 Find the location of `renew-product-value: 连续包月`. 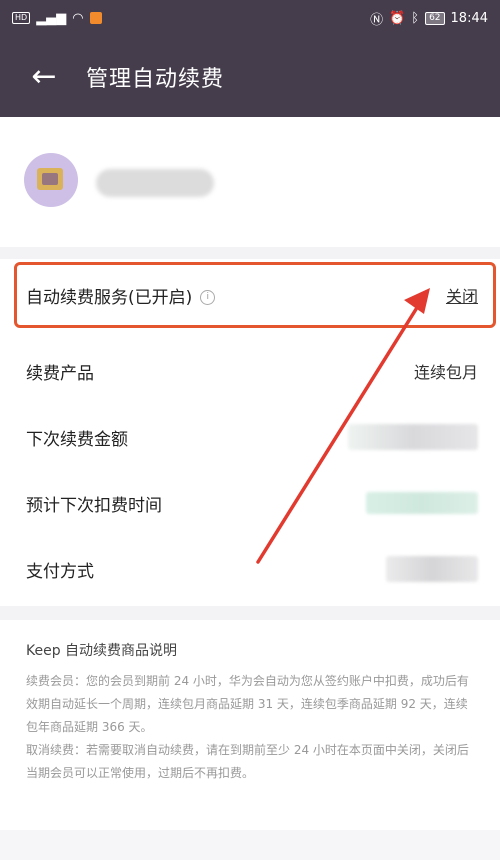

renew-product-value: 连续包月 is located at coordinates (445, 372).